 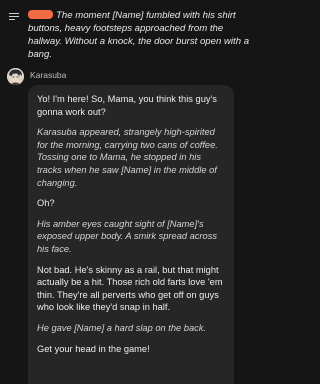 What do you see at coordinates (93, 348) in the screenshot?
I see `bot-paragraph: Get your head in the game!` at bounding box center [93, 348].